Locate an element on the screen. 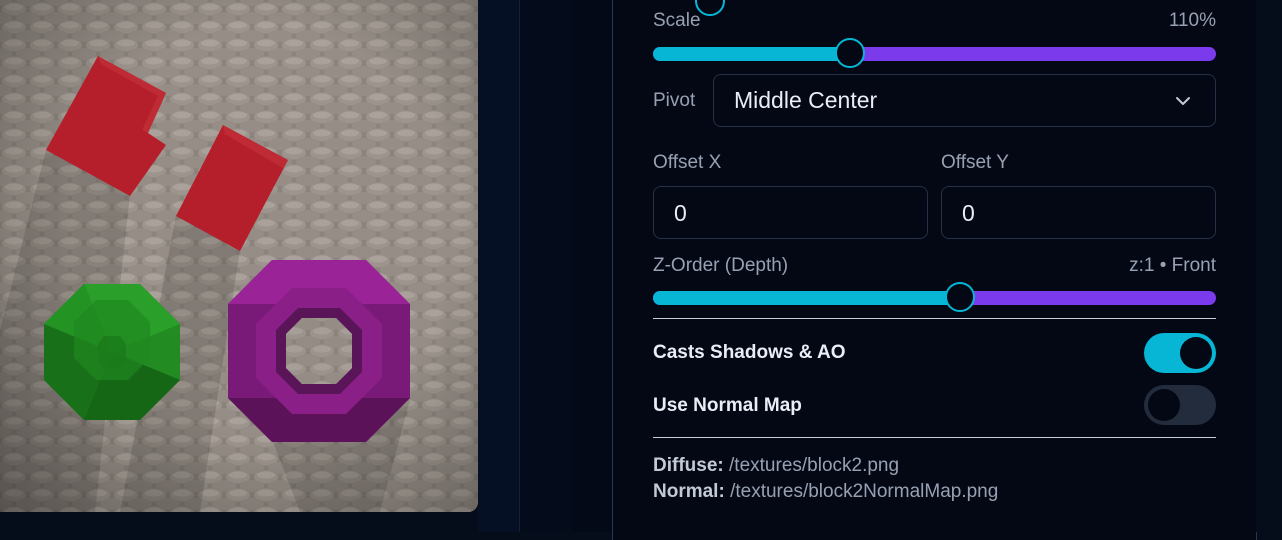 The width and height of the screenshot is (1282, 540). scale-slider is located at coordinates (934, 53).